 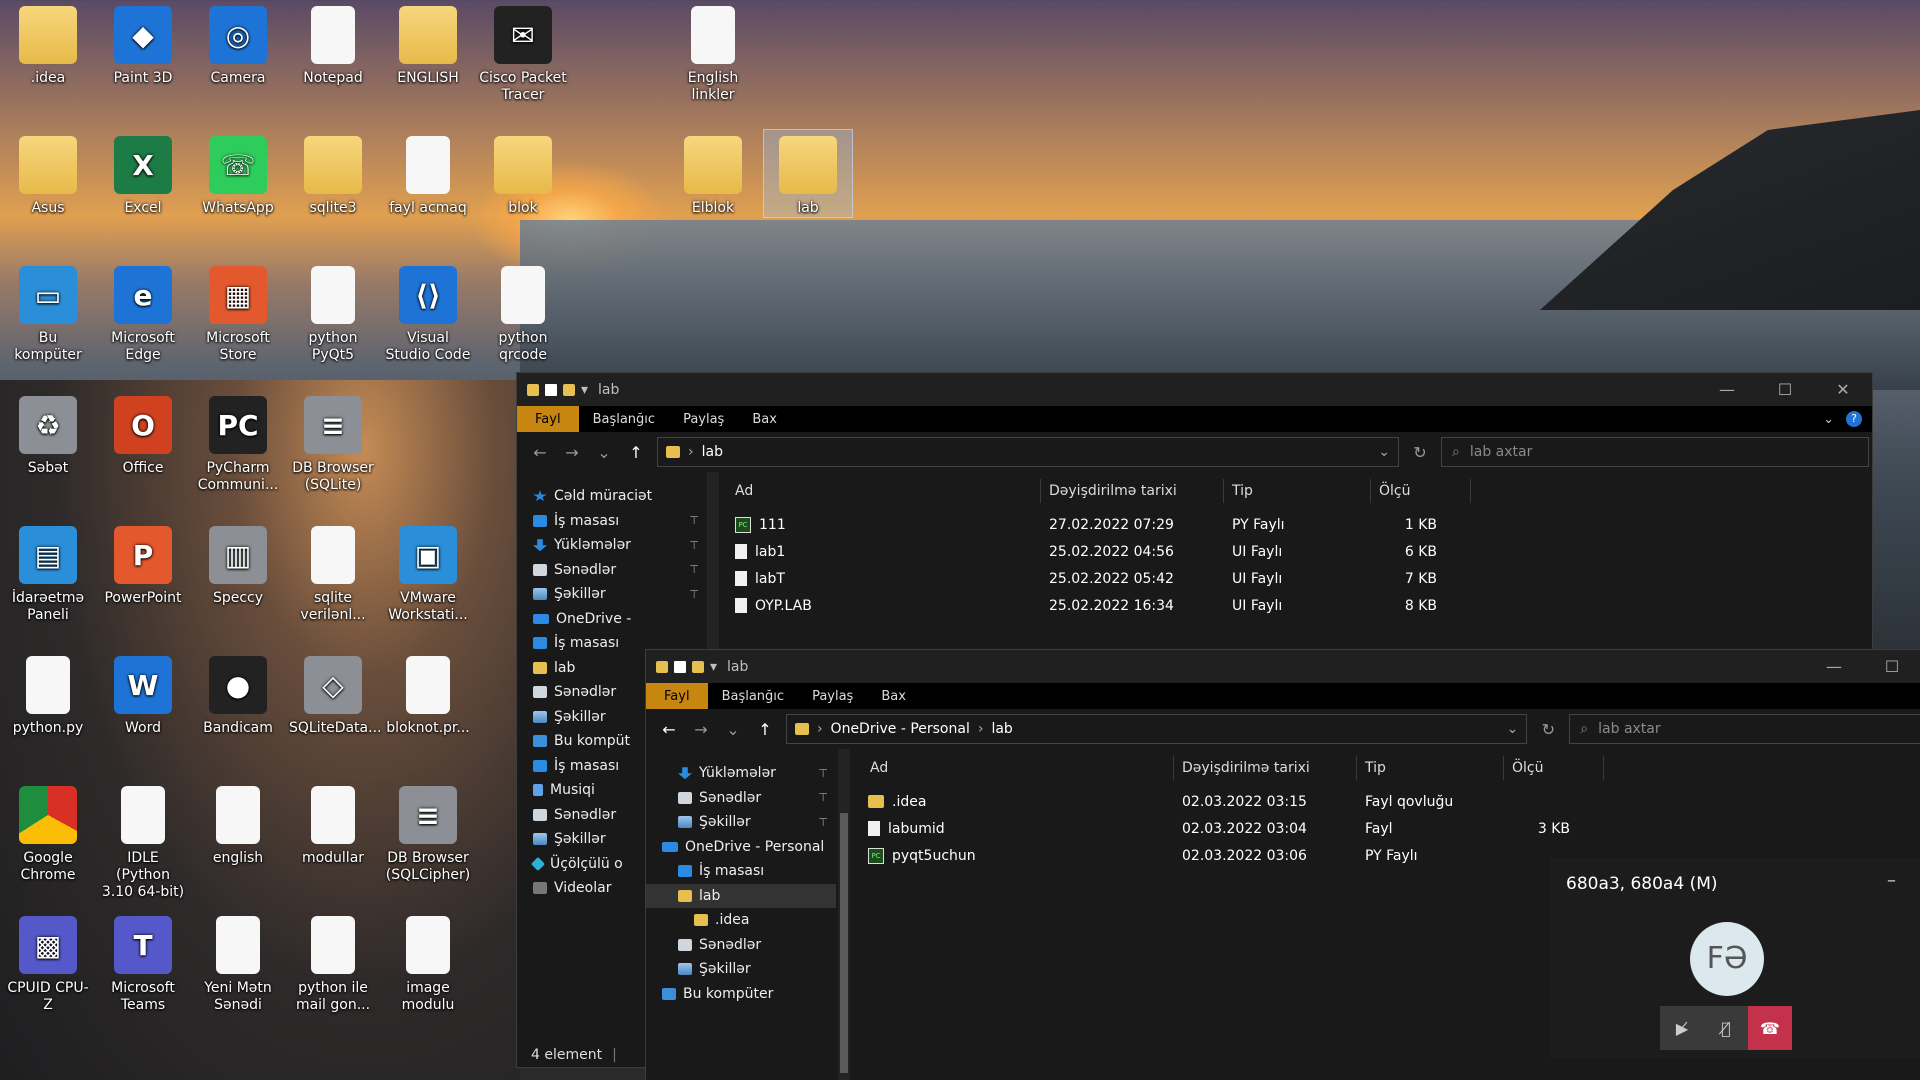 I want to click on desktop-icon-yeni-mətn-sənədi: Yeni Mətn Sənədi, so click(x=238, y=962).